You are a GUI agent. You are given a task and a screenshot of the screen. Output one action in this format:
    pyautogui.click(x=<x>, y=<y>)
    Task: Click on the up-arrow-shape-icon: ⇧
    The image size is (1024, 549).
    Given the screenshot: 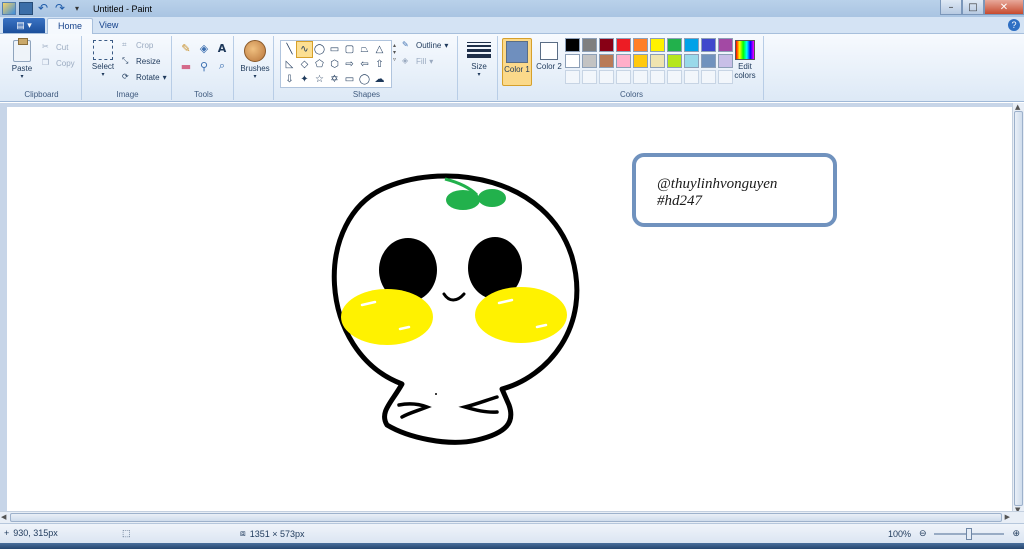 What is the action you would take?
    pyautogui.click(x=379, y=64)
    